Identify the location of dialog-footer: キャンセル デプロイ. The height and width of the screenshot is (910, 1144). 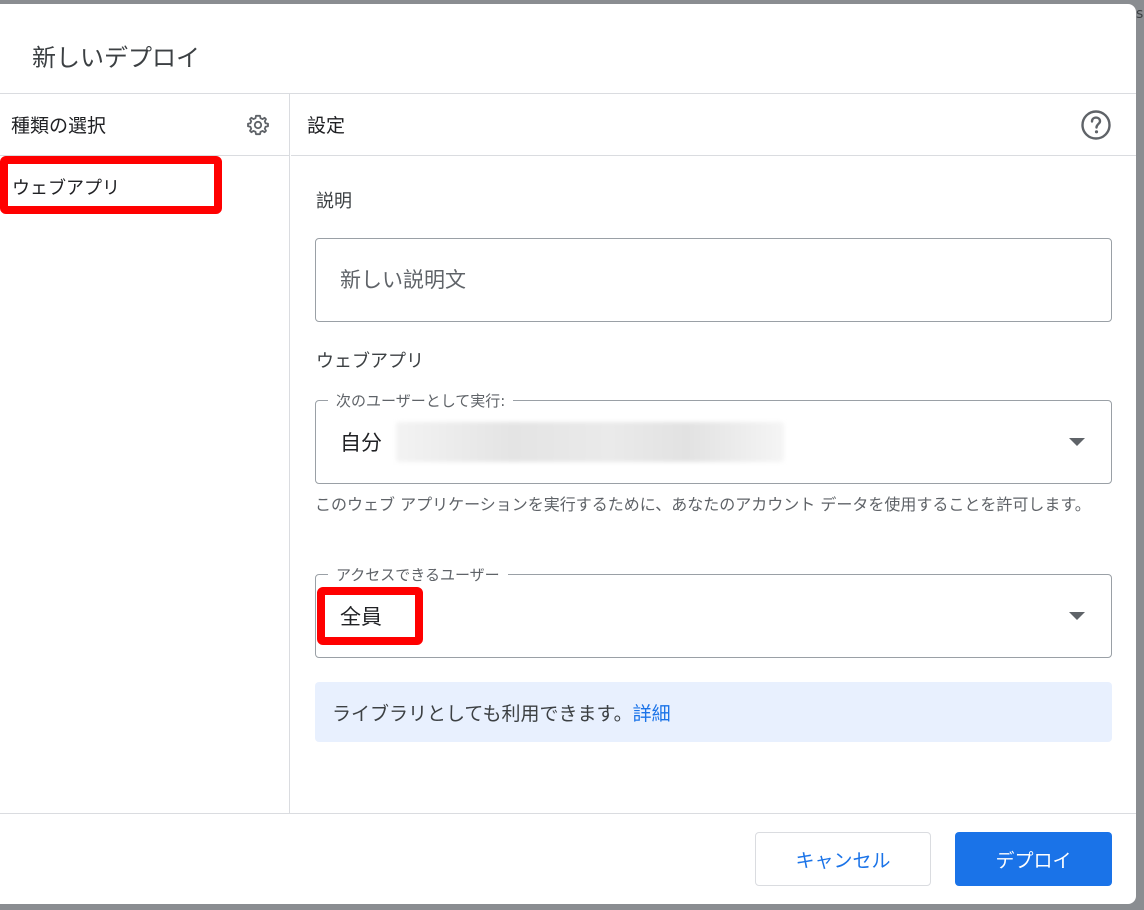
(568, 858).